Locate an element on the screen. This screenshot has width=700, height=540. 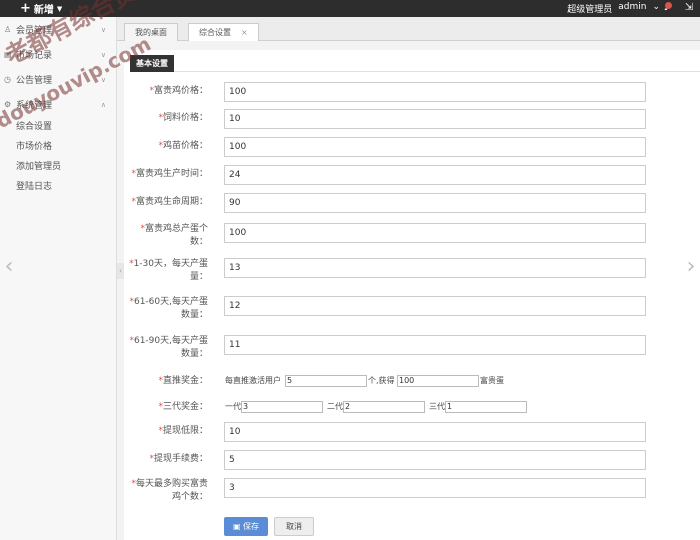
gen3-label: 三代 is located at coordinates (437, 406).